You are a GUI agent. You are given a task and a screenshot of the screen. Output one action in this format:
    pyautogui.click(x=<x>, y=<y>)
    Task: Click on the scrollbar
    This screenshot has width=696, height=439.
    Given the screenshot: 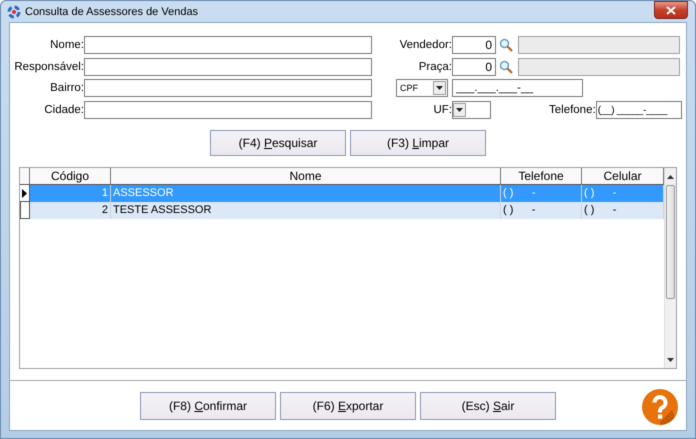 What is the action you would take?
    pyautogui.click(x=670, y=268)
    